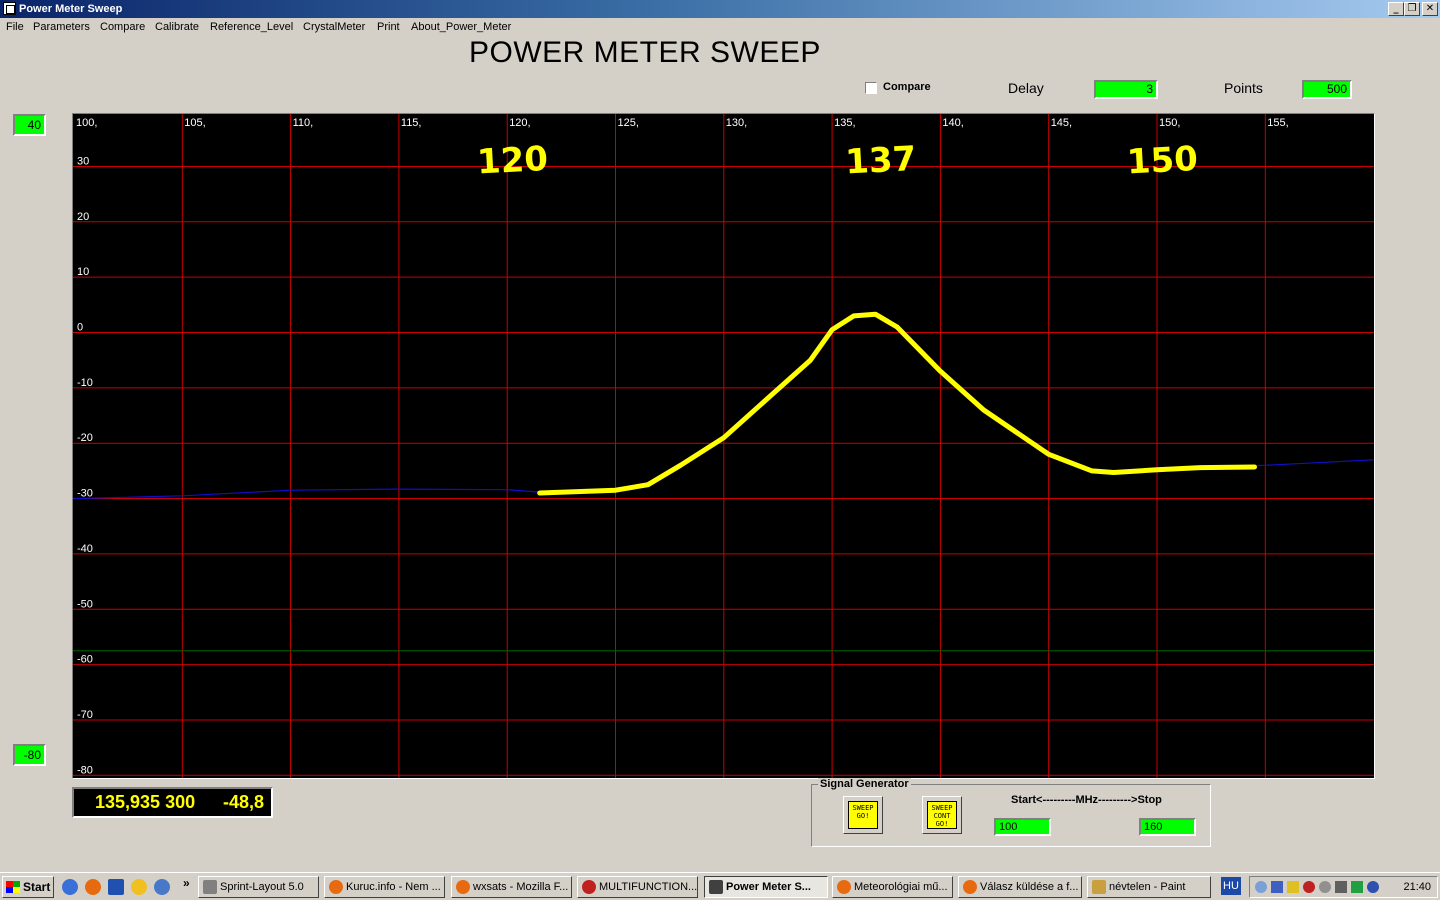 Image resolution: width=1440 pixels, height=900 pixels. Describe the element at coordinates (844, 123) in the screenshot. I see `x-tick-label: 135,` at that location.